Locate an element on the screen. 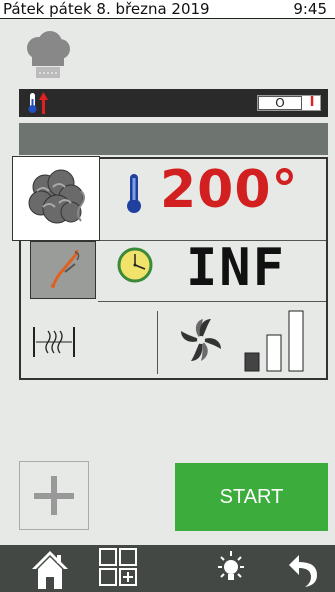 Image resolution: width=335 pixels, height=592 pixels. plus-icon is located at coordinates (54, 495).